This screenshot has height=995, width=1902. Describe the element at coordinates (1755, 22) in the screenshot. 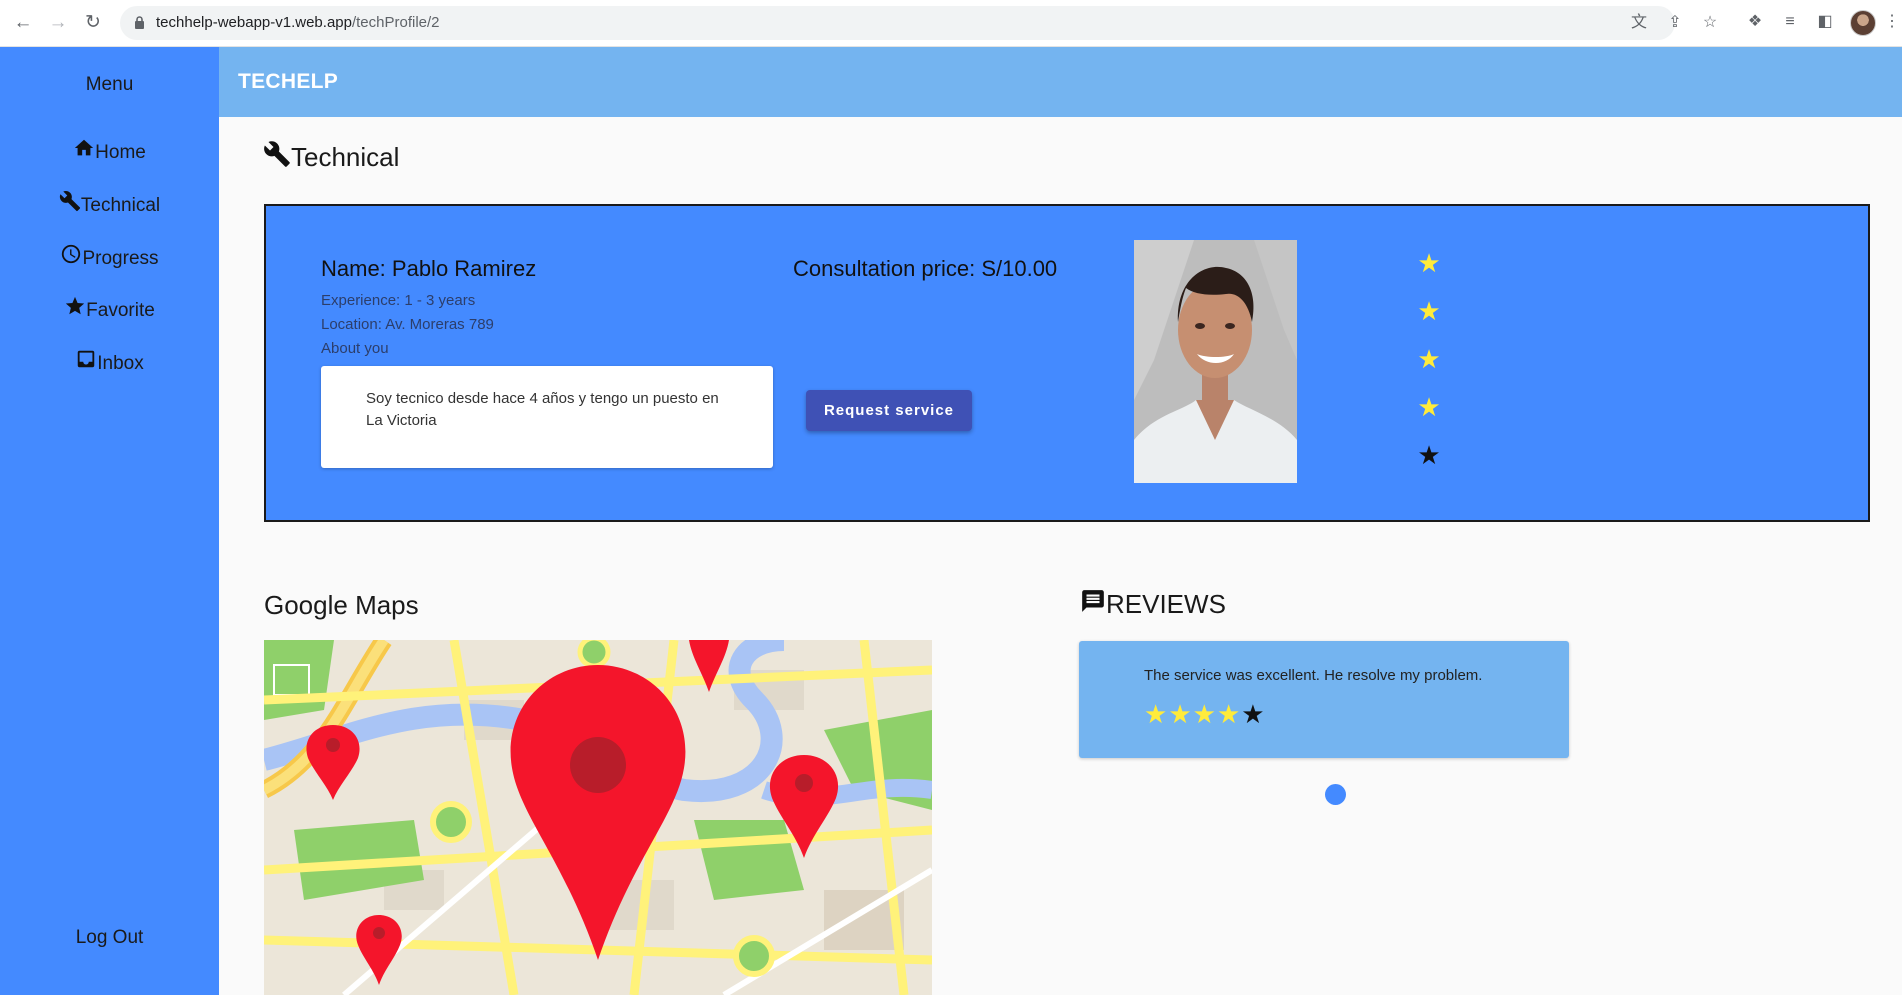

I see `extensions-icon: ❖` at that location.